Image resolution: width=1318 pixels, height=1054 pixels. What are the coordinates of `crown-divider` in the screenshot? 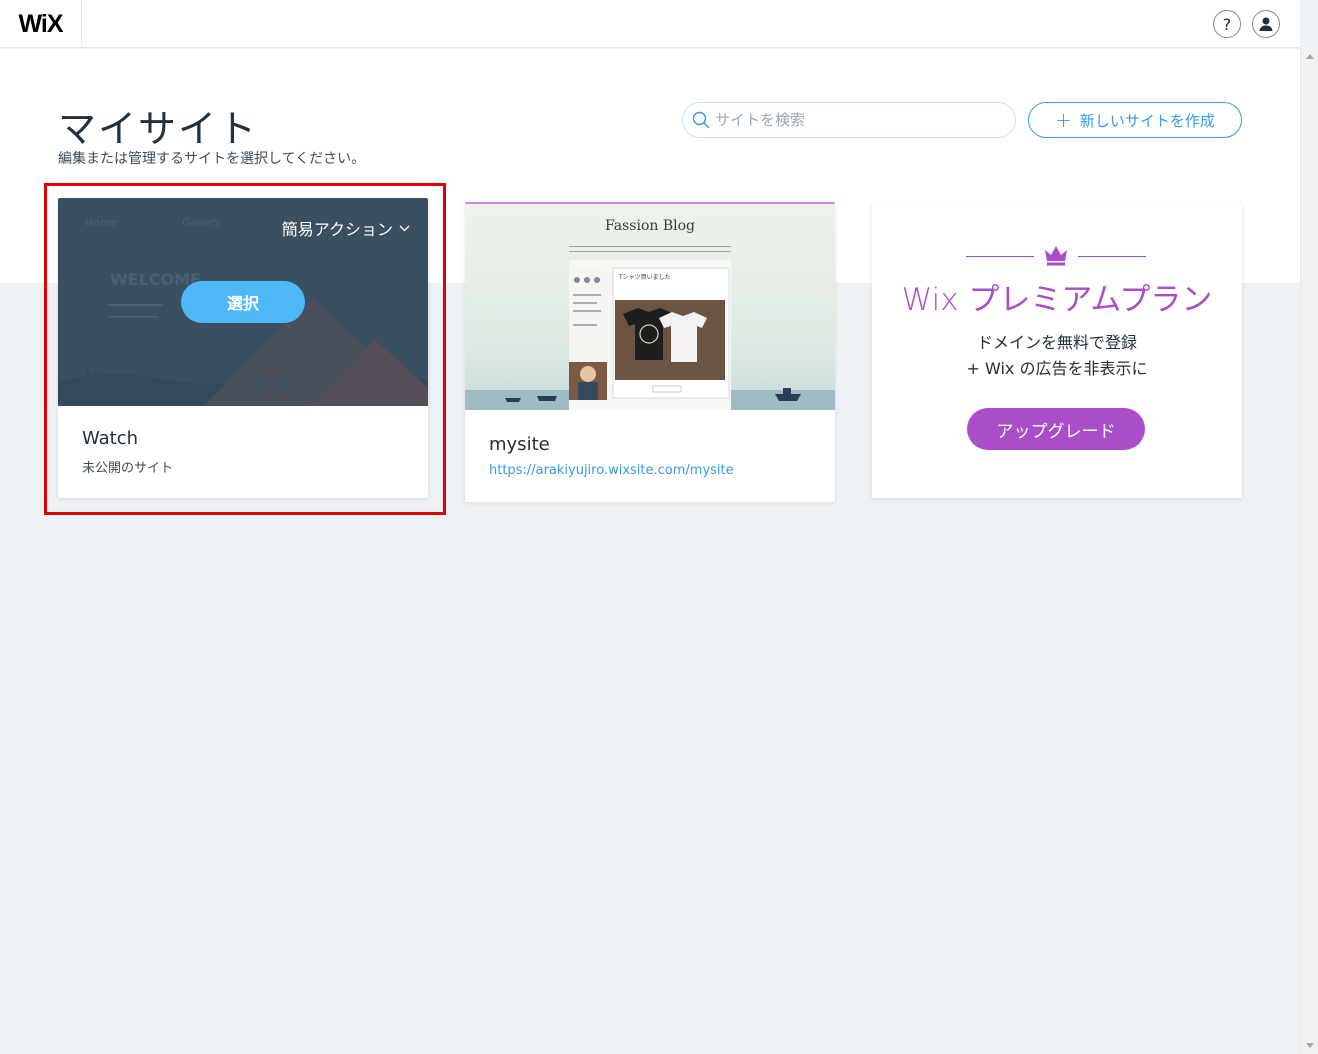 It's located at (1056, 255).